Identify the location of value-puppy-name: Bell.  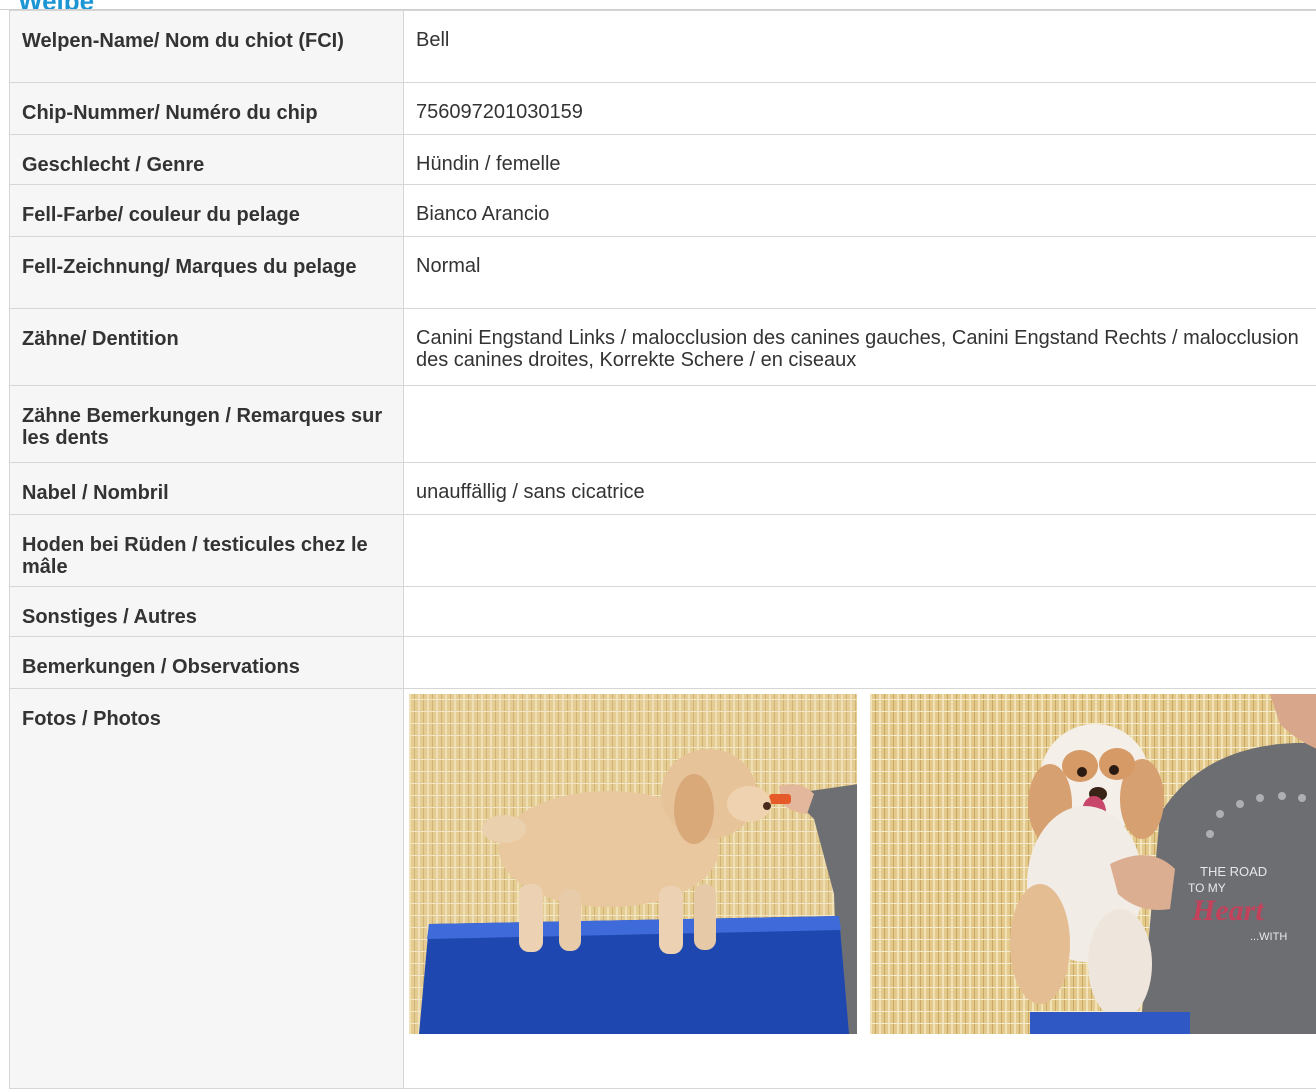
(860, 47).